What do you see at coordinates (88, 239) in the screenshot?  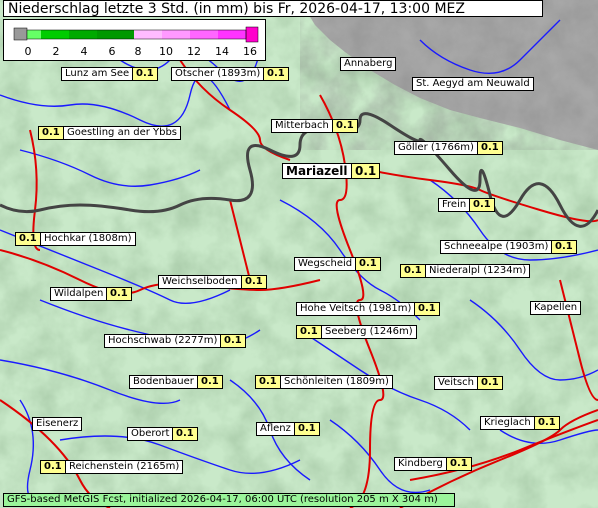 I see `location-label: Hochkar (1808m)` at bounding box center [88, 239].